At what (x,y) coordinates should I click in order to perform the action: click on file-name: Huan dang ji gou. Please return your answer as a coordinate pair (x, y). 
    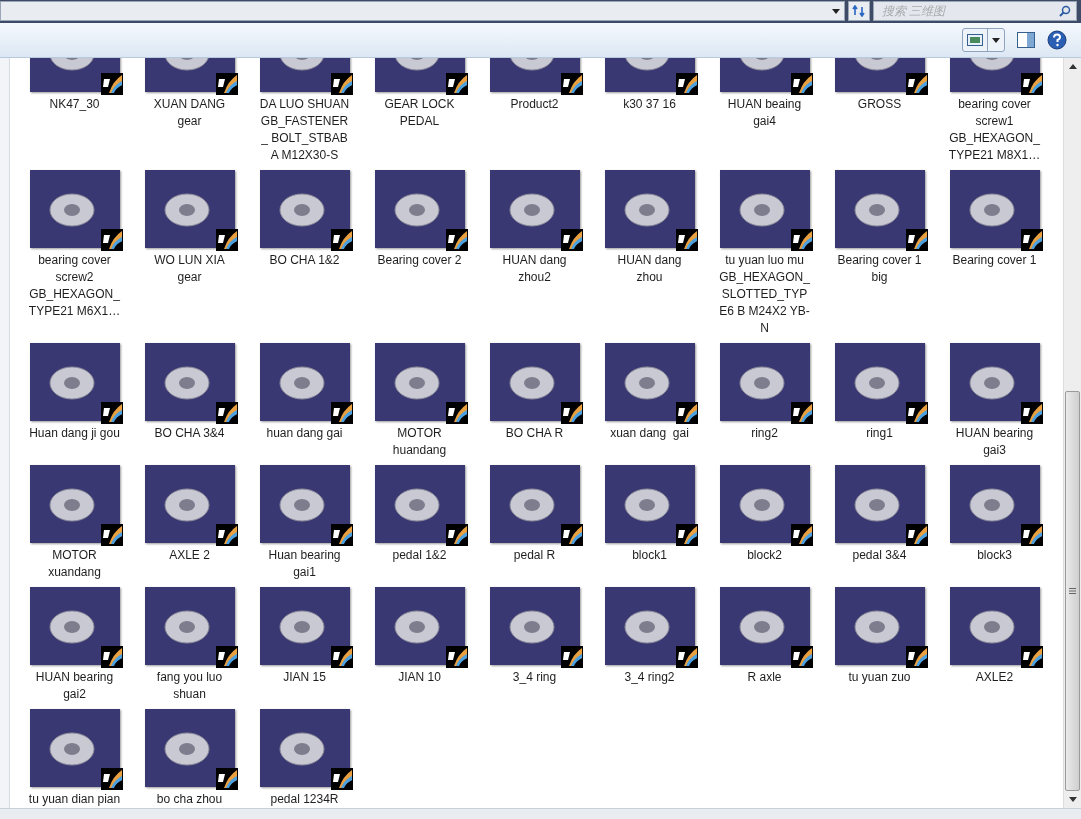
    Looking at the image, I should click on (74, 433).